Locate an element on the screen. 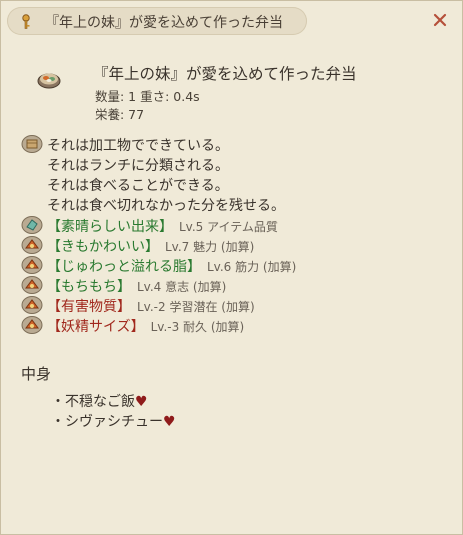 The width and height of the screenshot is (463, 535). content-item: ・シヴァシチュー♥ is located at coordinates (113, 421).